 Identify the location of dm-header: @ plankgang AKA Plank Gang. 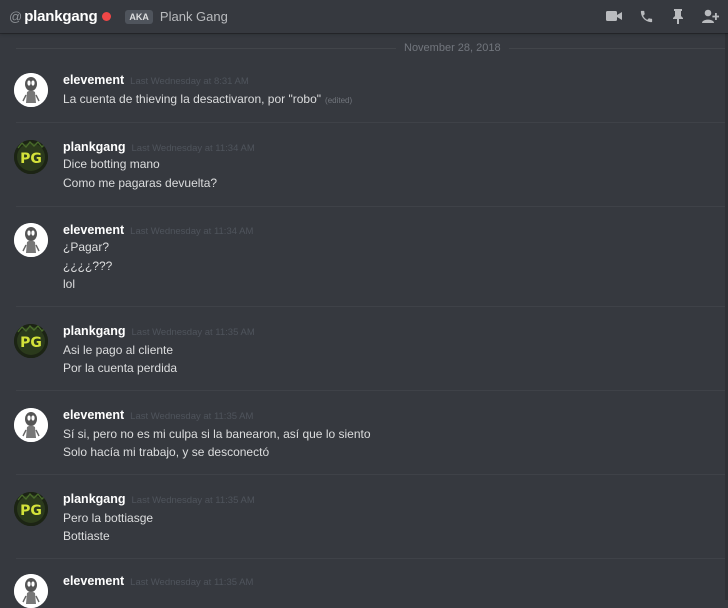
(364, 16).